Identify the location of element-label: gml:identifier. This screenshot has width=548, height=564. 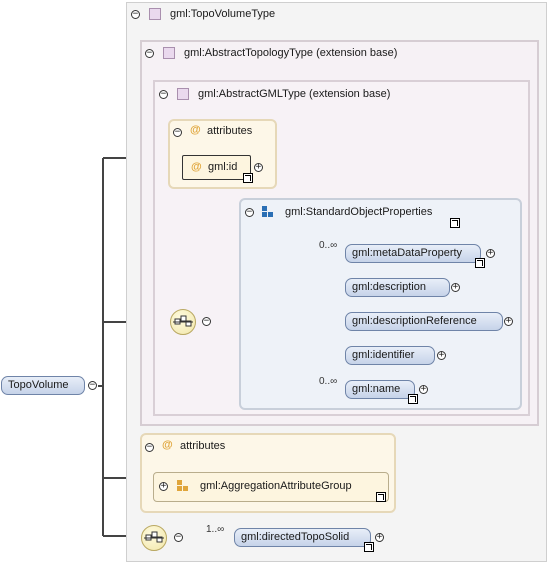
(383, 355).